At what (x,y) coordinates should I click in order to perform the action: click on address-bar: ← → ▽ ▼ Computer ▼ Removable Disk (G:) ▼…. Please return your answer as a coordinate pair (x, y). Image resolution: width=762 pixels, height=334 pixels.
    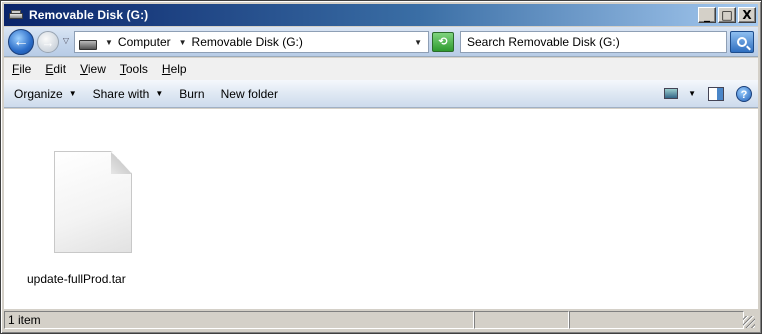
    Looking at the image, I should click on (381, 42).